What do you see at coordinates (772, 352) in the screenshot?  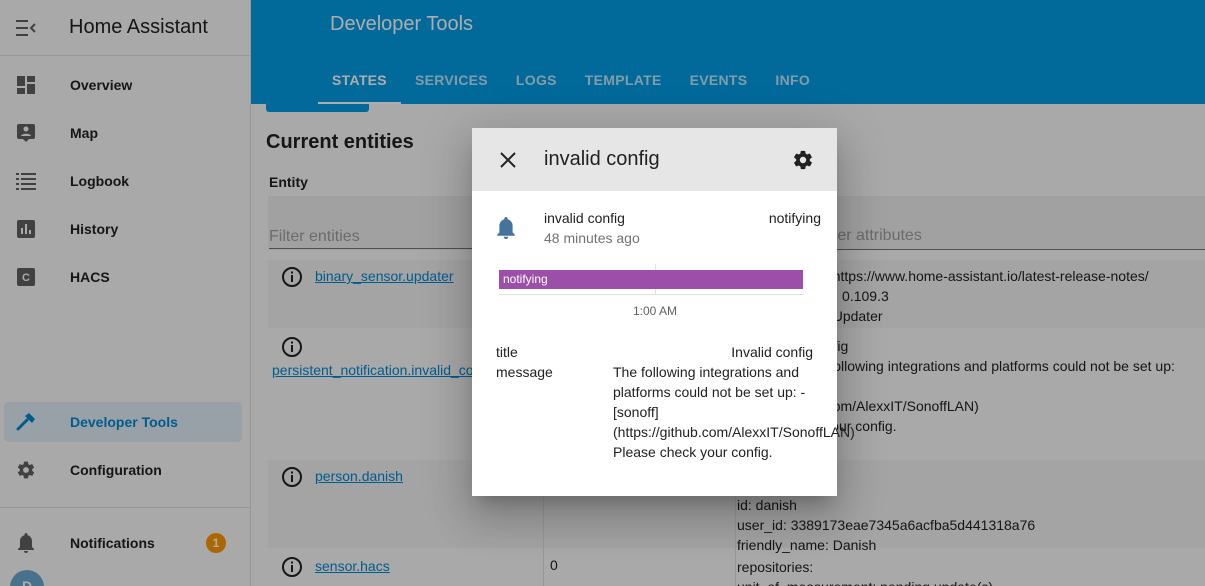 I see `attribute-value: Invalid config` at bounding box center [772, 352].